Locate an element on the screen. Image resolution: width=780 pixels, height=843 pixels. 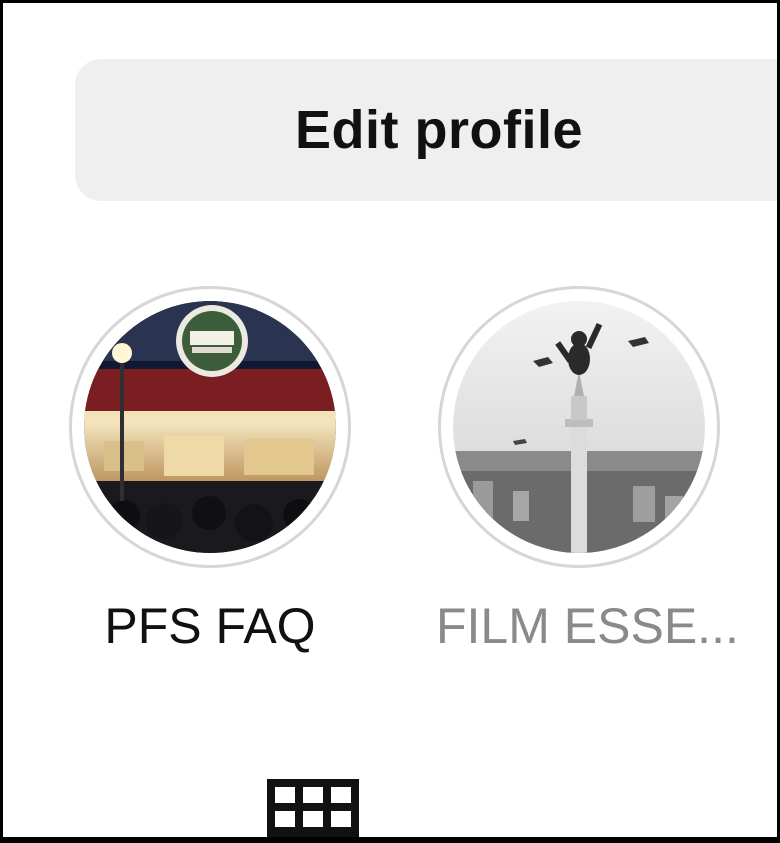
film-center-thumbnail is located at coordinates (210, 427).